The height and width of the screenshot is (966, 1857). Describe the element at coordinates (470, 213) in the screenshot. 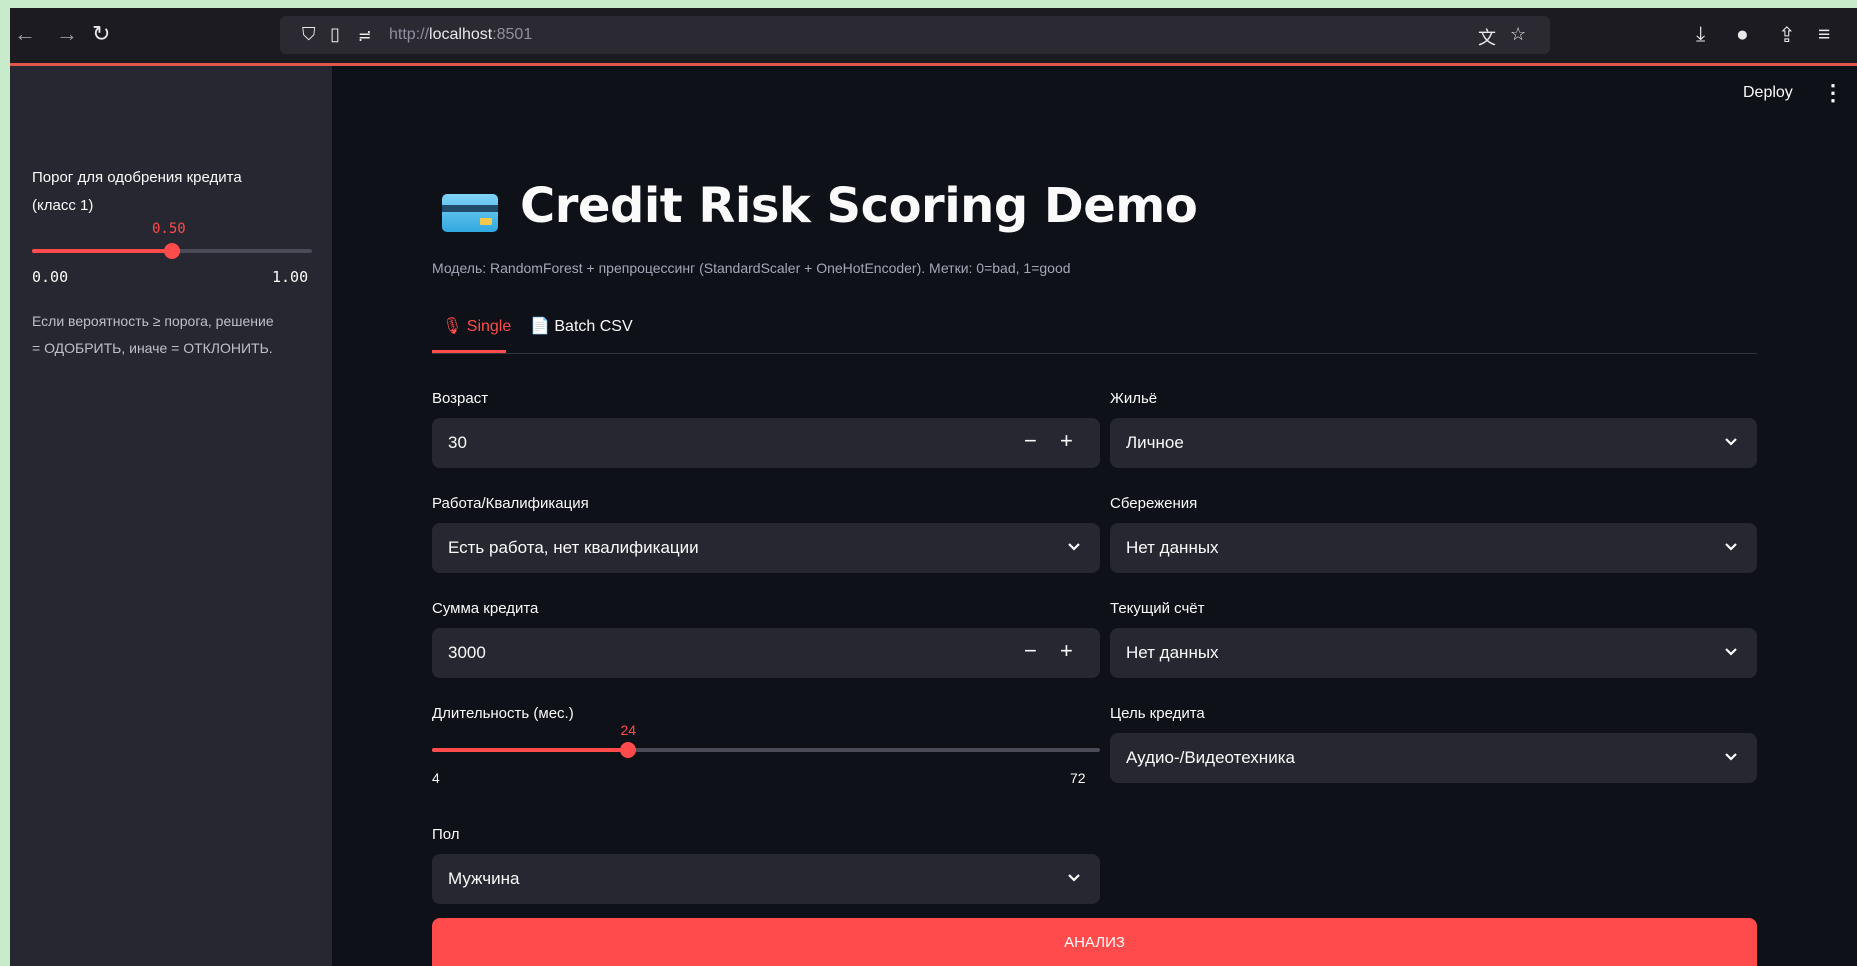

I see `credit-card-icon` at that location.